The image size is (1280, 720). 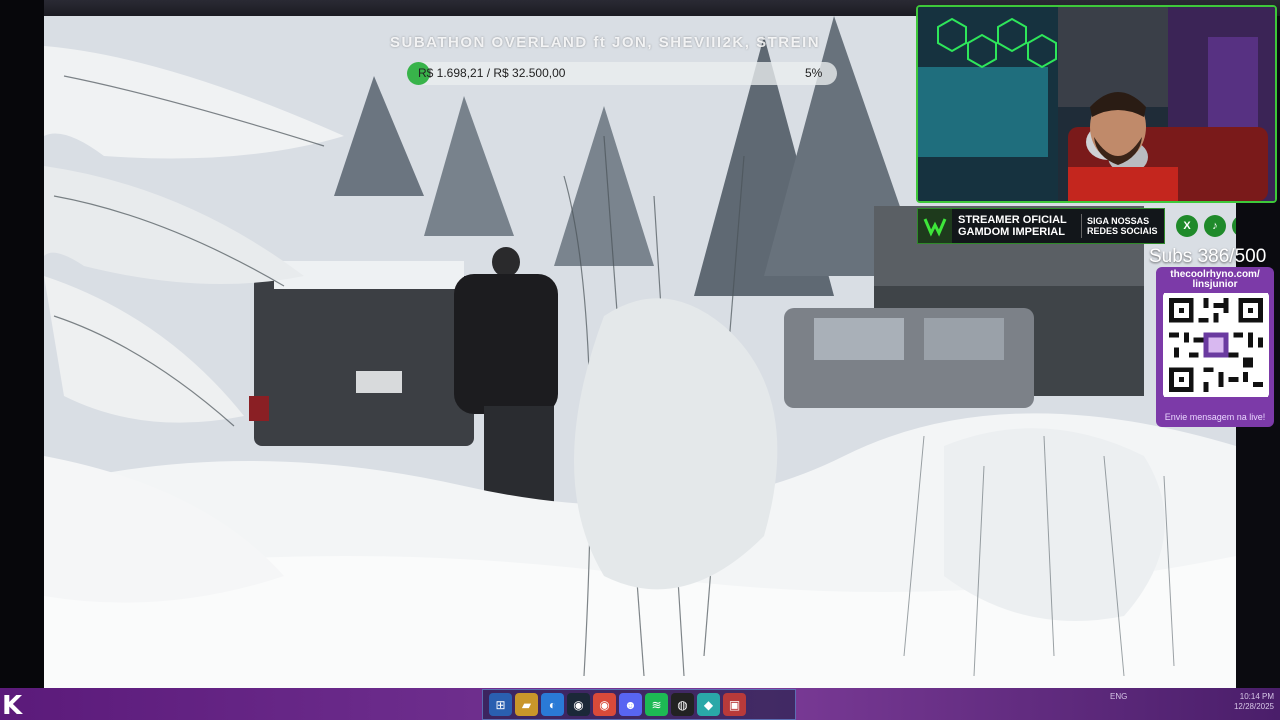 What do you see at coordinates (1215, 226) in the screenshot?
I see `tiktok-icon: ♪` at bounding box center [1215, 226].